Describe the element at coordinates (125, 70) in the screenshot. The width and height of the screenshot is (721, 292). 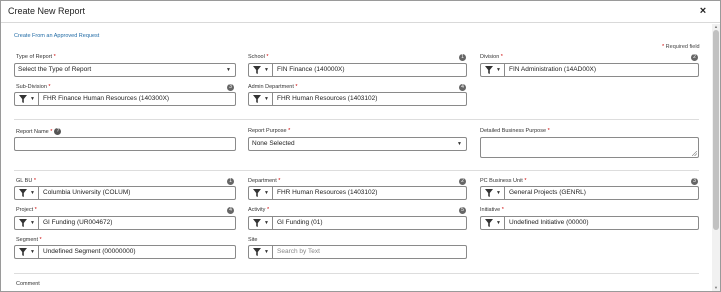
I see `type-of-report-select: Select the Type of Report ▼` at that location.